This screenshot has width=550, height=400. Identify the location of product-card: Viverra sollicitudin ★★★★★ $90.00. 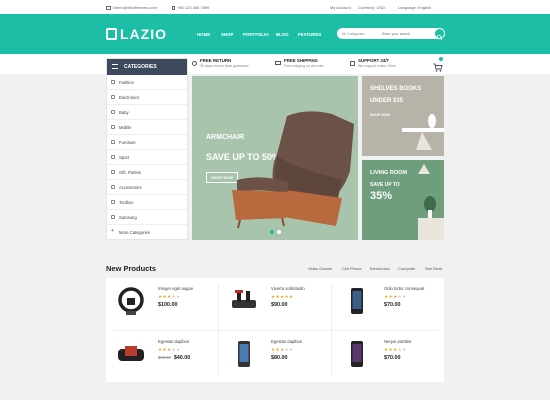
(275, 304).